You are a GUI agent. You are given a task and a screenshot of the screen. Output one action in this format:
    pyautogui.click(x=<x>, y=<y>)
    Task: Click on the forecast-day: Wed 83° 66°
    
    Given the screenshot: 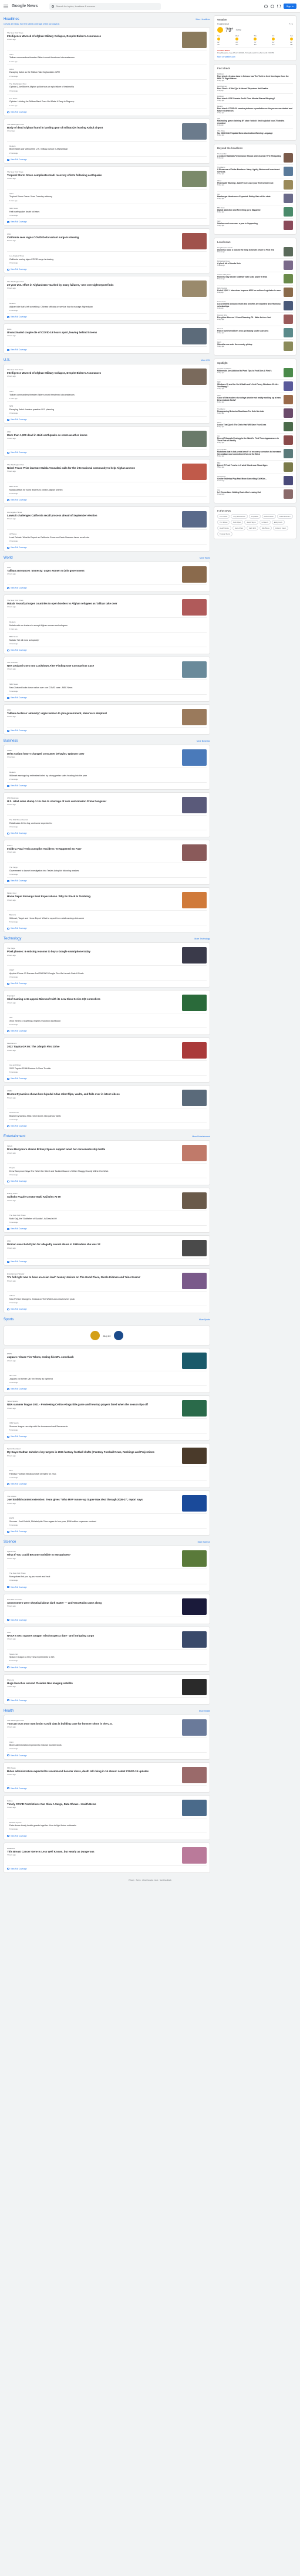 What is the action you would take?
    pyautogui.click(x=237, y=40)
    